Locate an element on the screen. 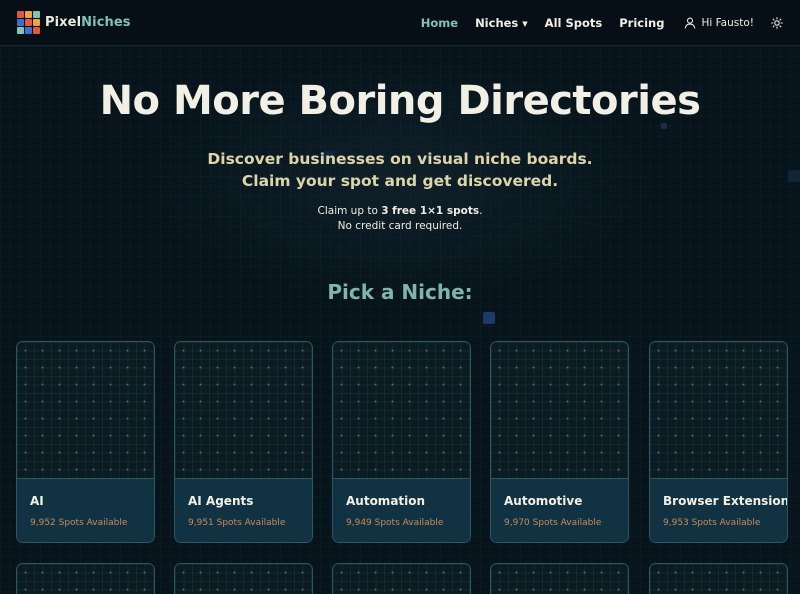 The width and height of the screenshot is (800, 594). nav-pricing: Pricing is located at coordinates (641, 23).